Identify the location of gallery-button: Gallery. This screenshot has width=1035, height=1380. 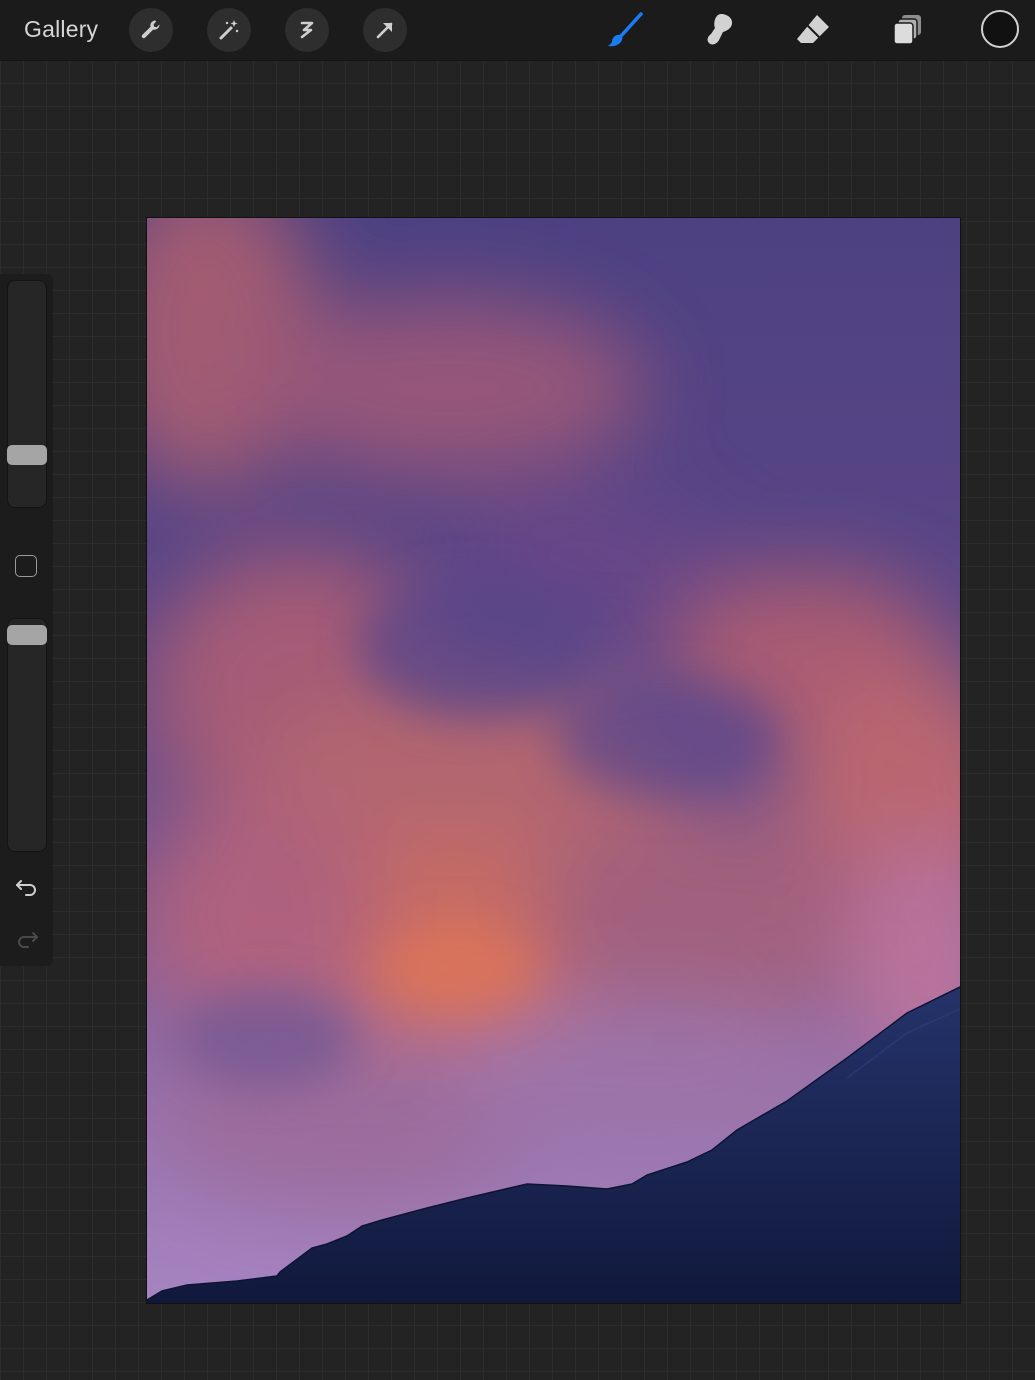
(61, 29).